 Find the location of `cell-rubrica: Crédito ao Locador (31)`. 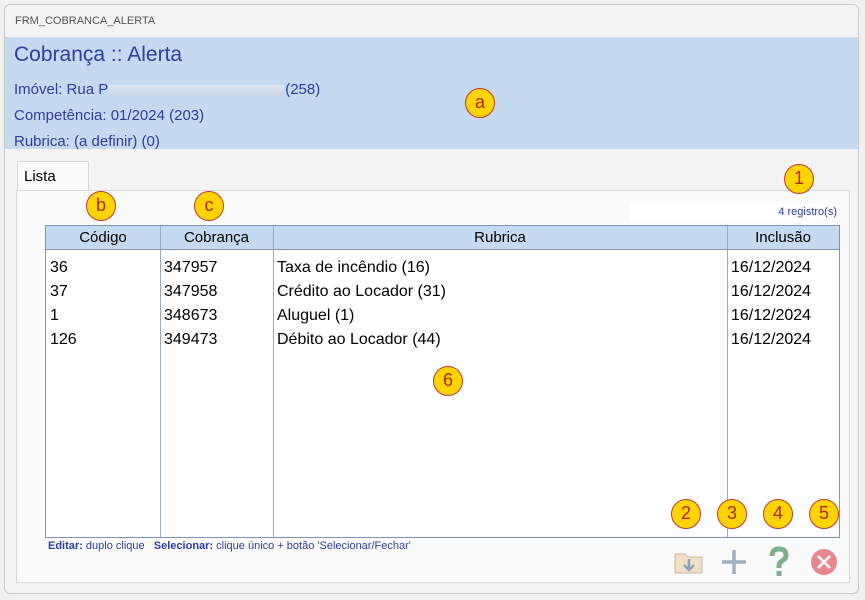

cell-rubrica: Crédito ao Locador (31) is located at coordinates (361, 291).